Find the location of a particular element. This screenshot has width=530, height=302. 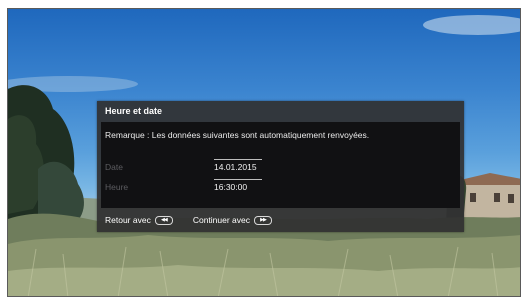

dialog-footer: Retour avec ◀◀ Continuer avec ▶▶ is located at coordinates (198, 220).